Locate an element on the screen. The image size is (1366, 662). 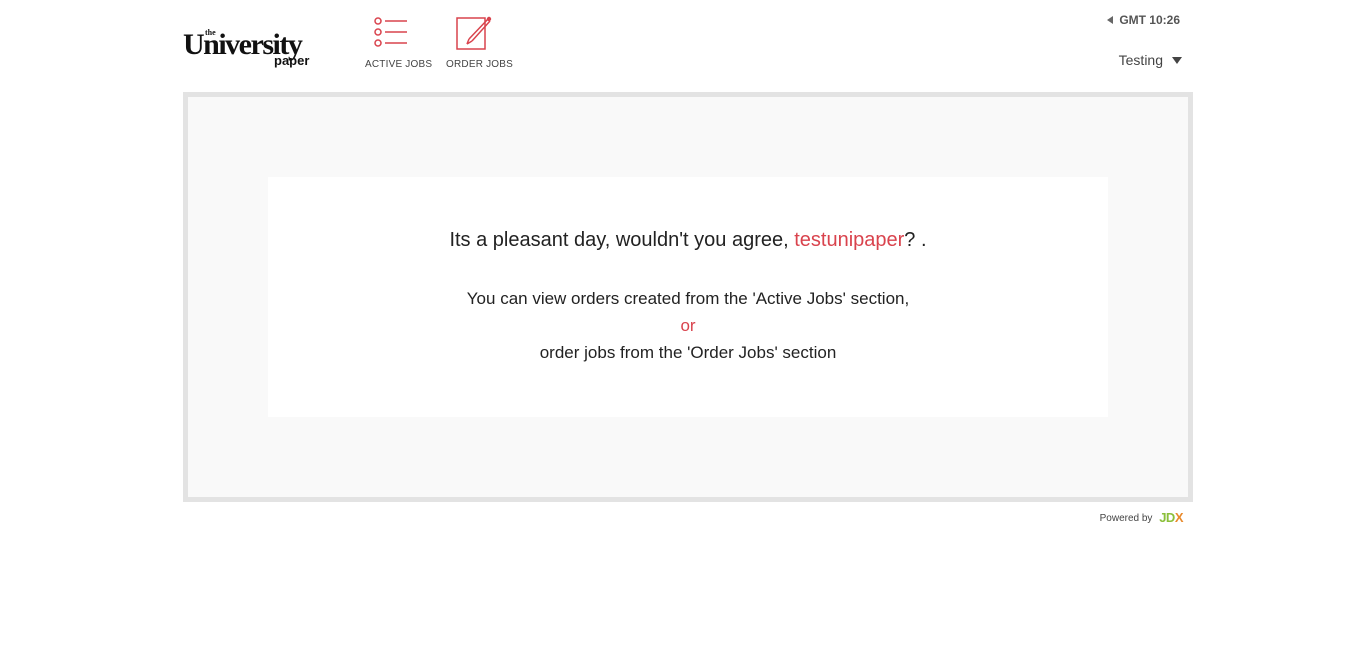
nav-order-jobs: ORDER JOBS is located at coordinates (480, 43).